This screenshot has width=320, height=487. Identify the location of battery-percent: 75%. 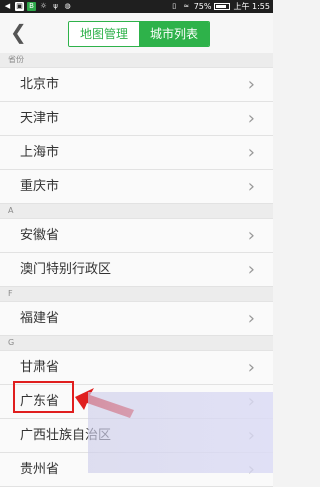
(202, 6).